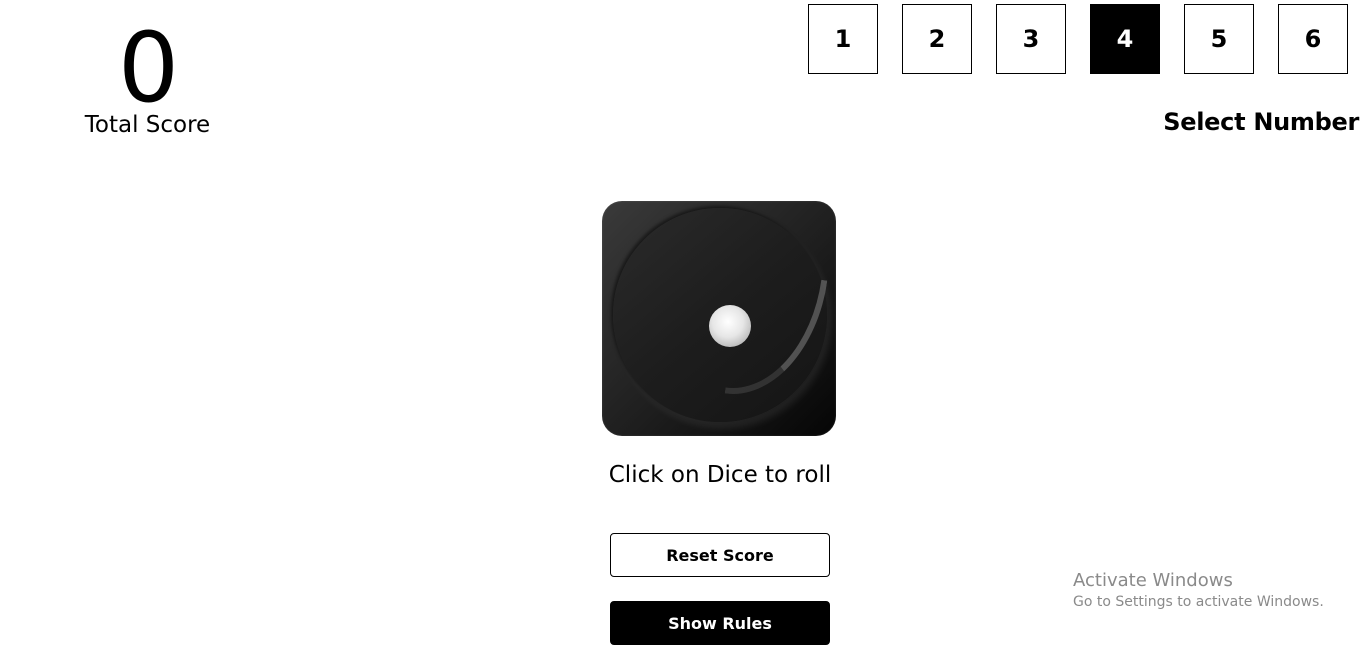  I want to click on score-panel: 0 Total Score, so click(147, 78).